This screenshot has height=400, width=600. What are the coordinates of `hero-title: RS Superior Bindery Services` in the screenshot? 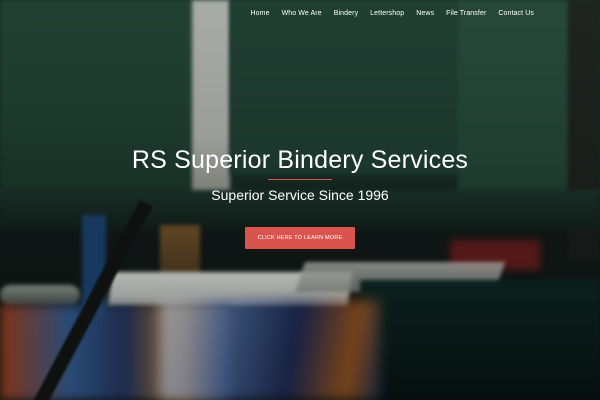 It's located at (300, 160).